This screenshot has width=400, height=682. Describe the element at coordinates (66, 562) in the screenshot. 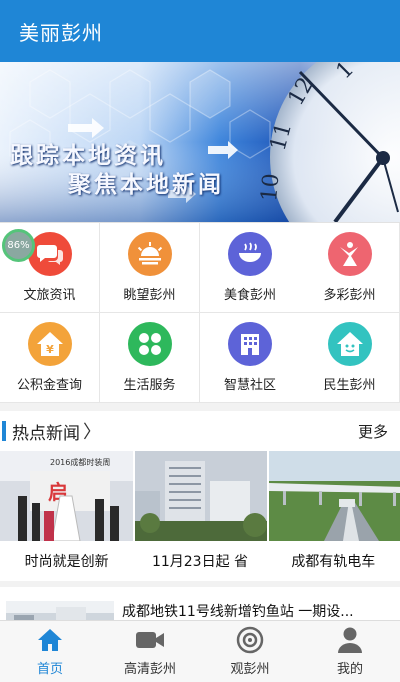

I see `news-caption: 时尚就是创新` at that location.